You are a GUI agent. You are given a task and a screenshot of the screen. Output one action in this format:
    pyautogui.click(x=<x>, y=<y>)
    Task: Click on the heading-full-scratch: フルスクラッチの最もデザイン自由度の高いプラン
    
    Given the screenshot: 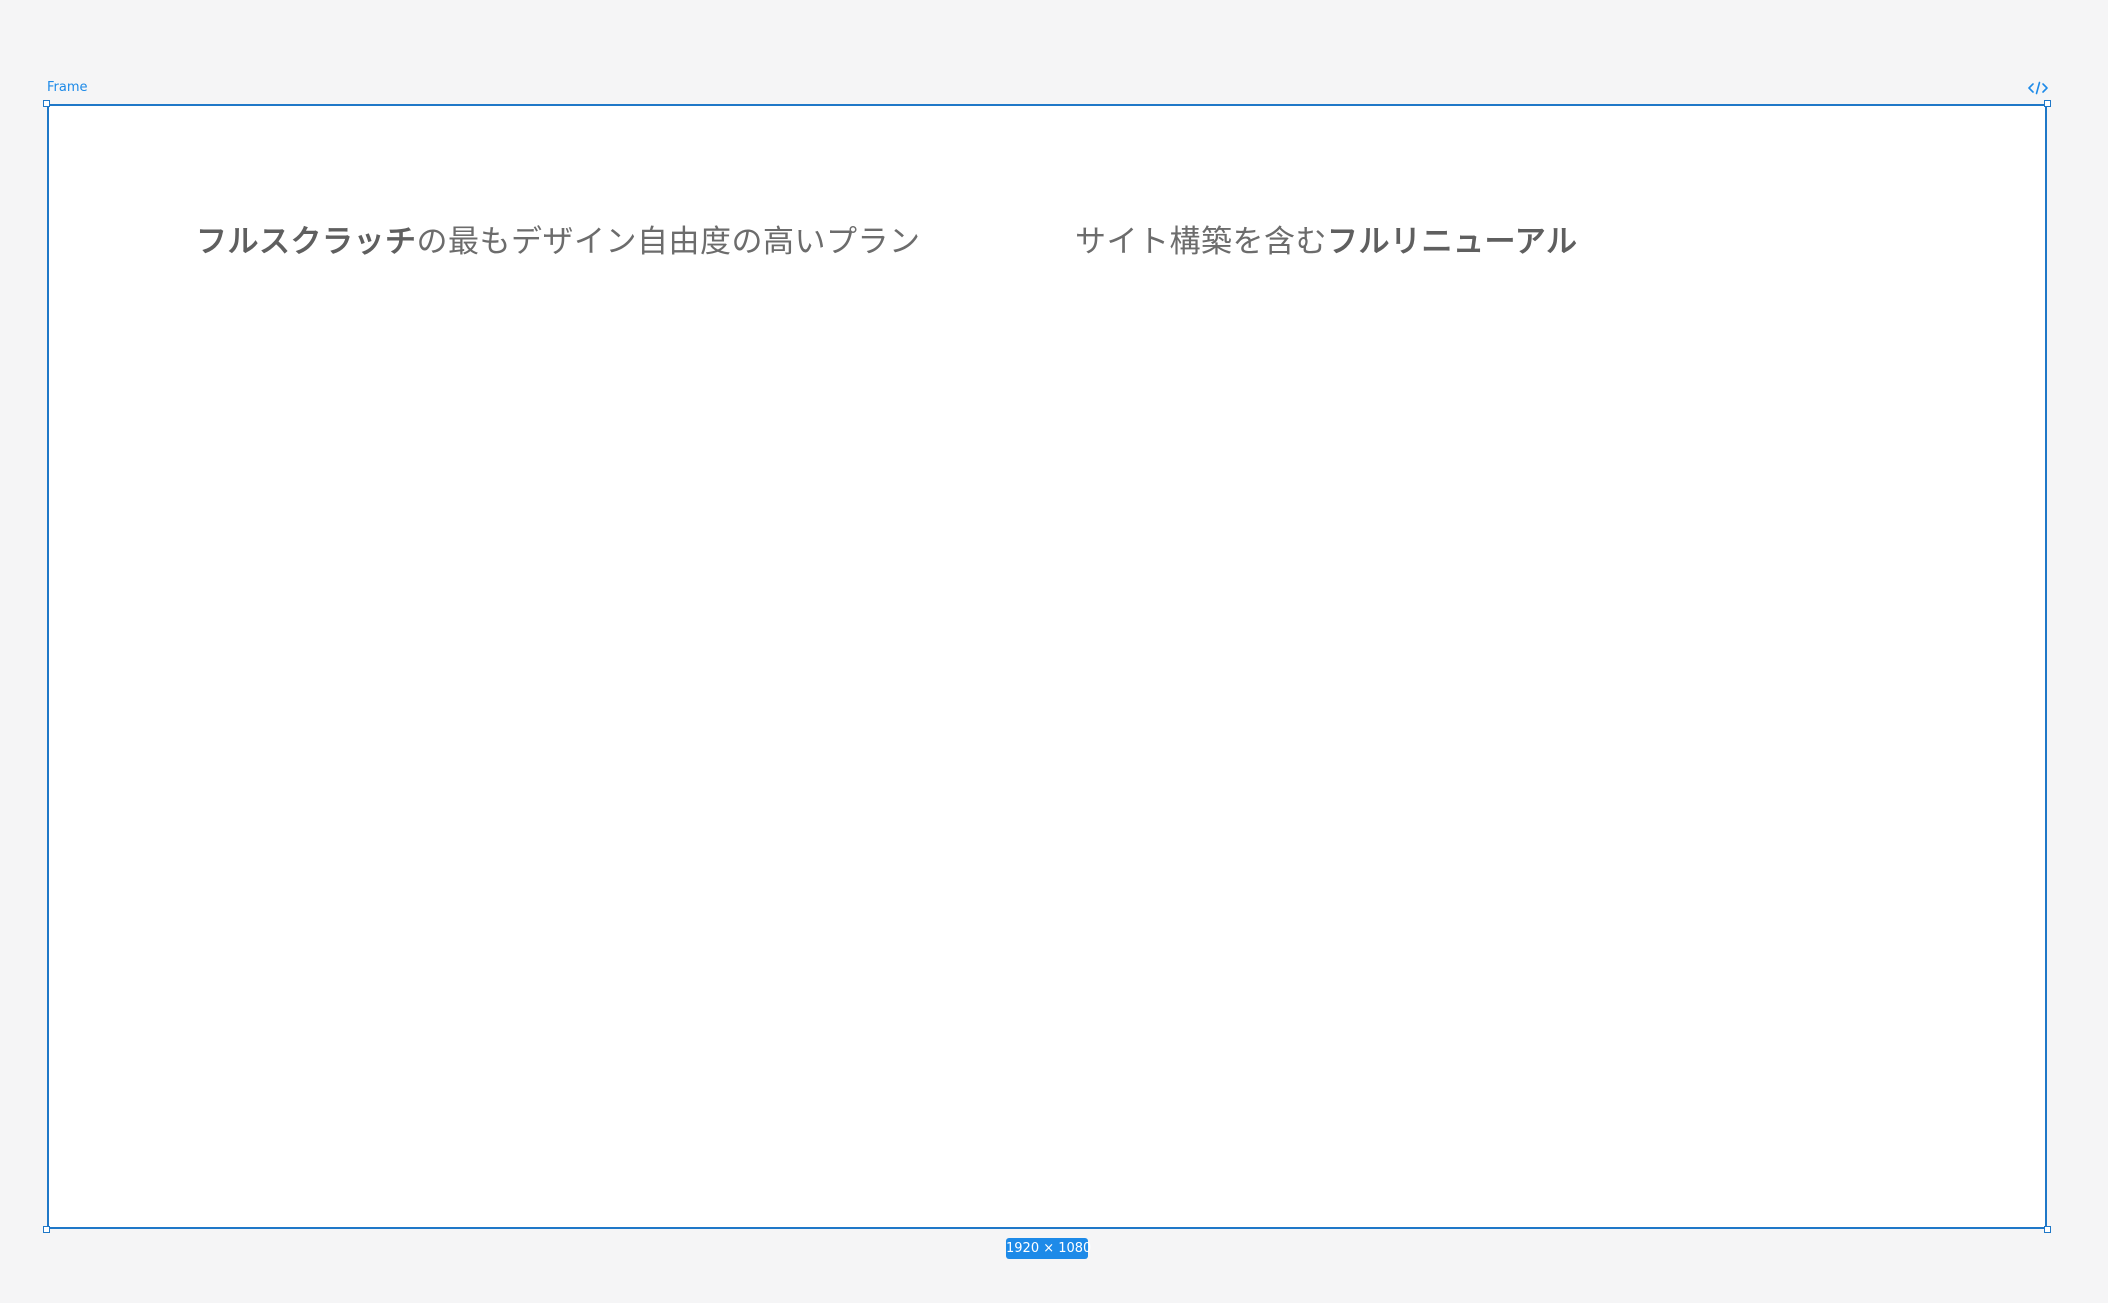 What is the action you would take?
    pyautogui.click(x=558, y=242)
    